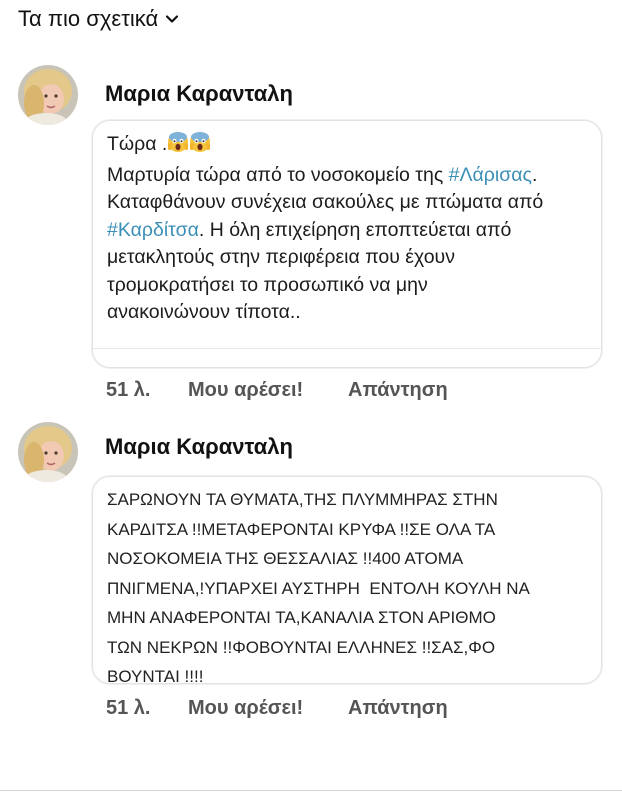 Image resolution: width=622 pixels, height=800 pixels. I want to click on chevron-down-icon, so click(172, 19).